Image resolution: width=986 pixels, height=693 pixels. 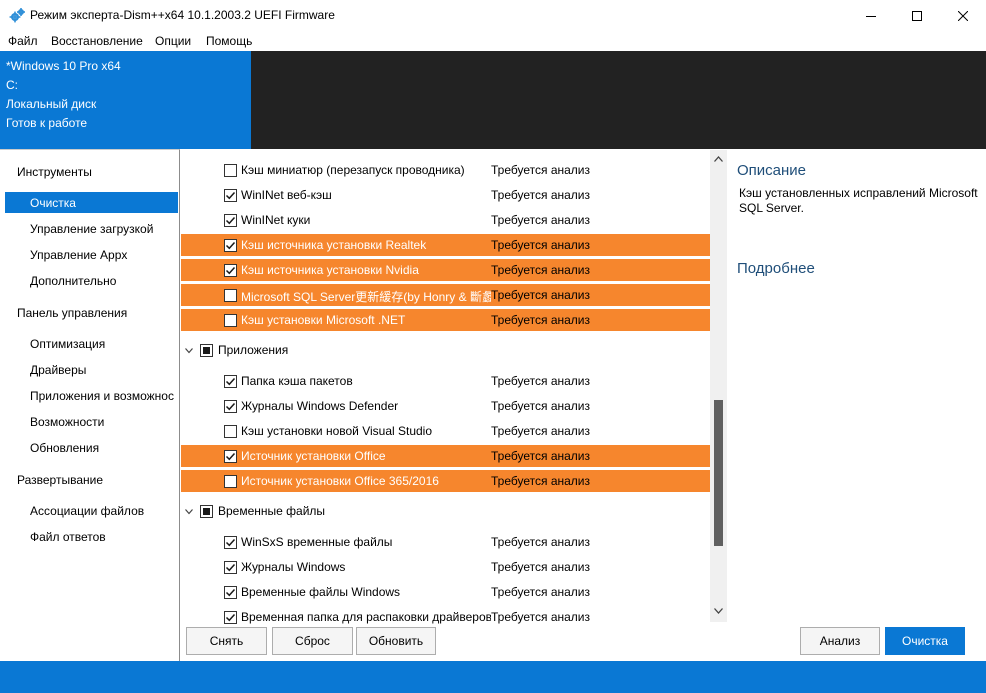 I want to click on maximize-icon, so click(x=917, y=15).